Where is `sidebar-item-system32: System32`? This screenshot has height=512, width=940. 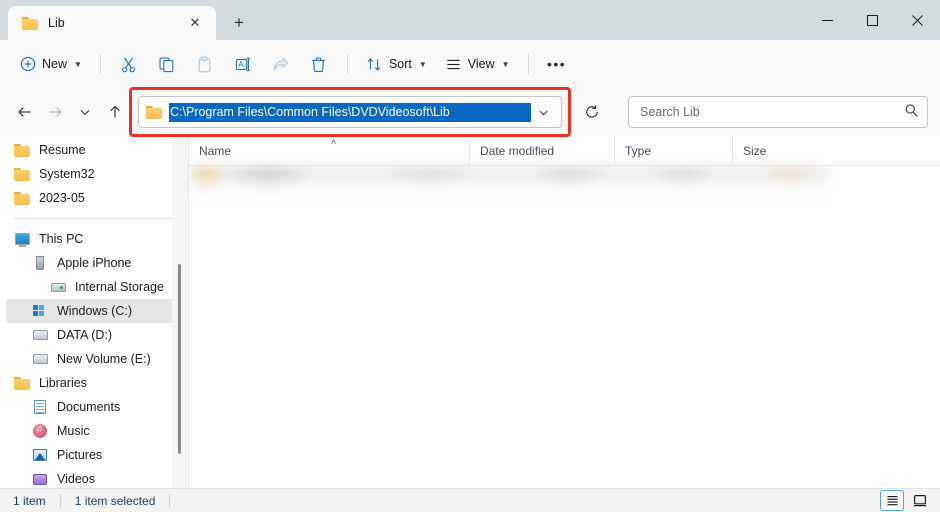 sidebar-item-system32: System32 is located at coordinates (93, 174).